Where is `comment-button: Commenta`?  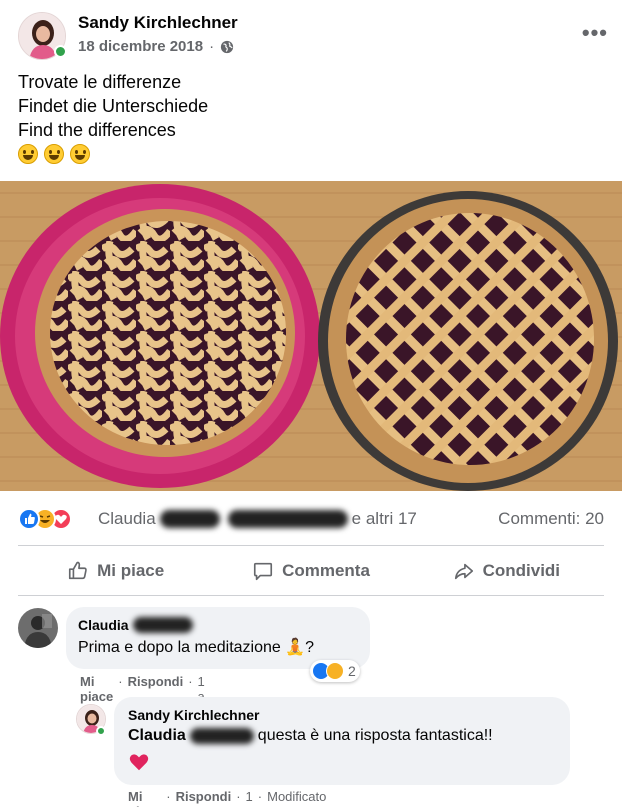 comment-button: Commenta is located at coordinates (310, 571).